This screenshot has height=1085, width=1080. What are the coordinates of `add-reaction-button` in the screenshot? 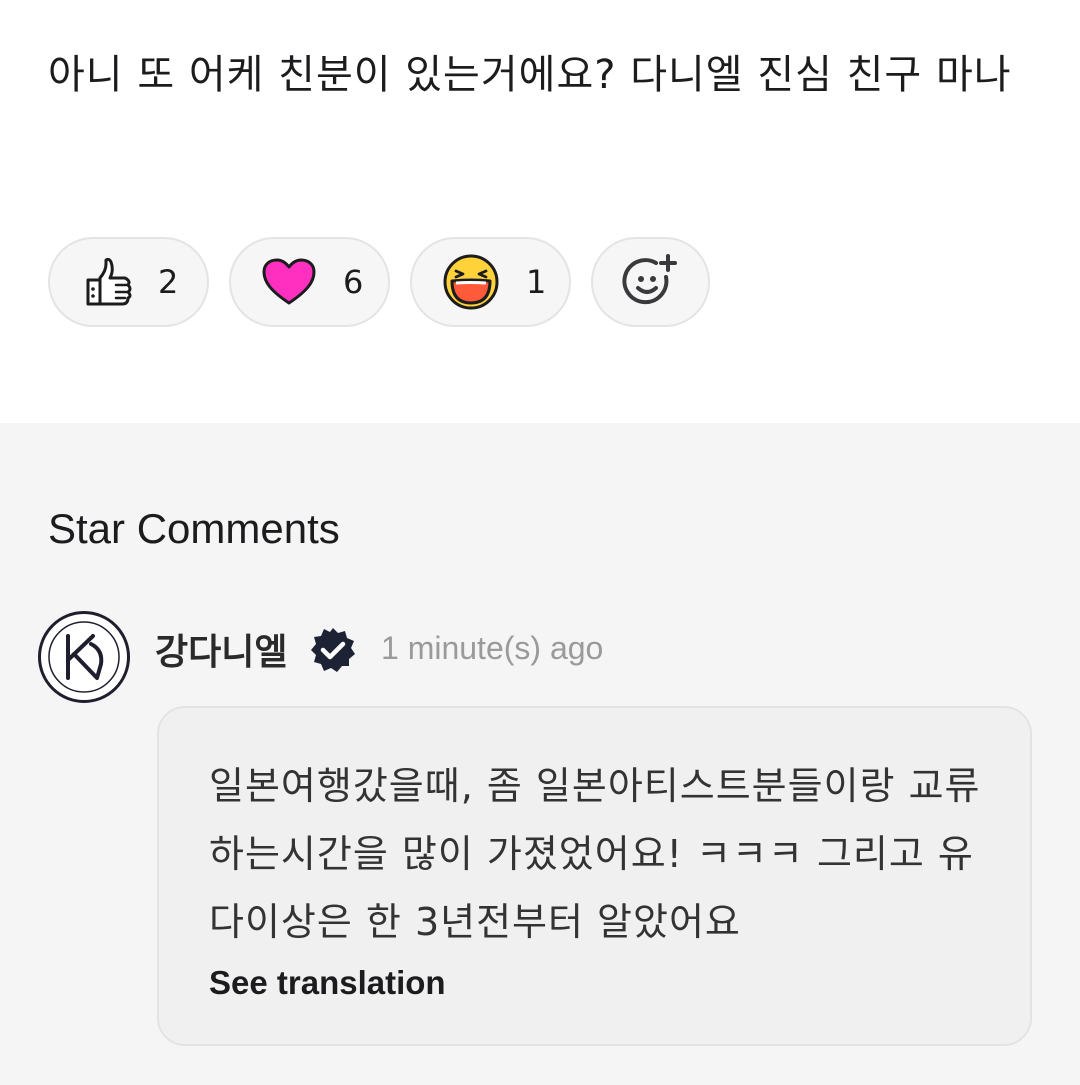 It's located at (650, 282).